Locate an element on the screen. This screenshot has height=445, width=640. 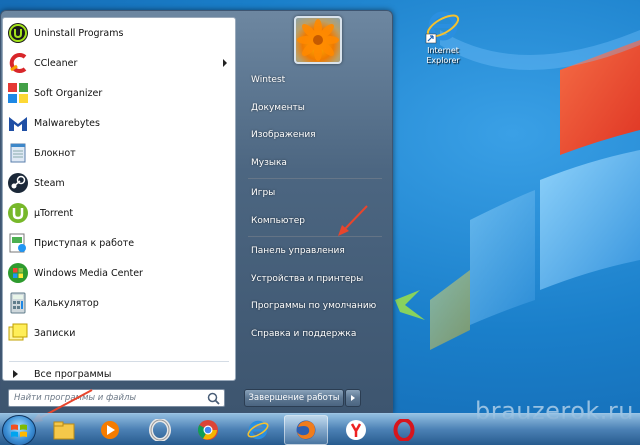
program-windows-media-center: Windows Media Center is located at coordinates (119, 273).